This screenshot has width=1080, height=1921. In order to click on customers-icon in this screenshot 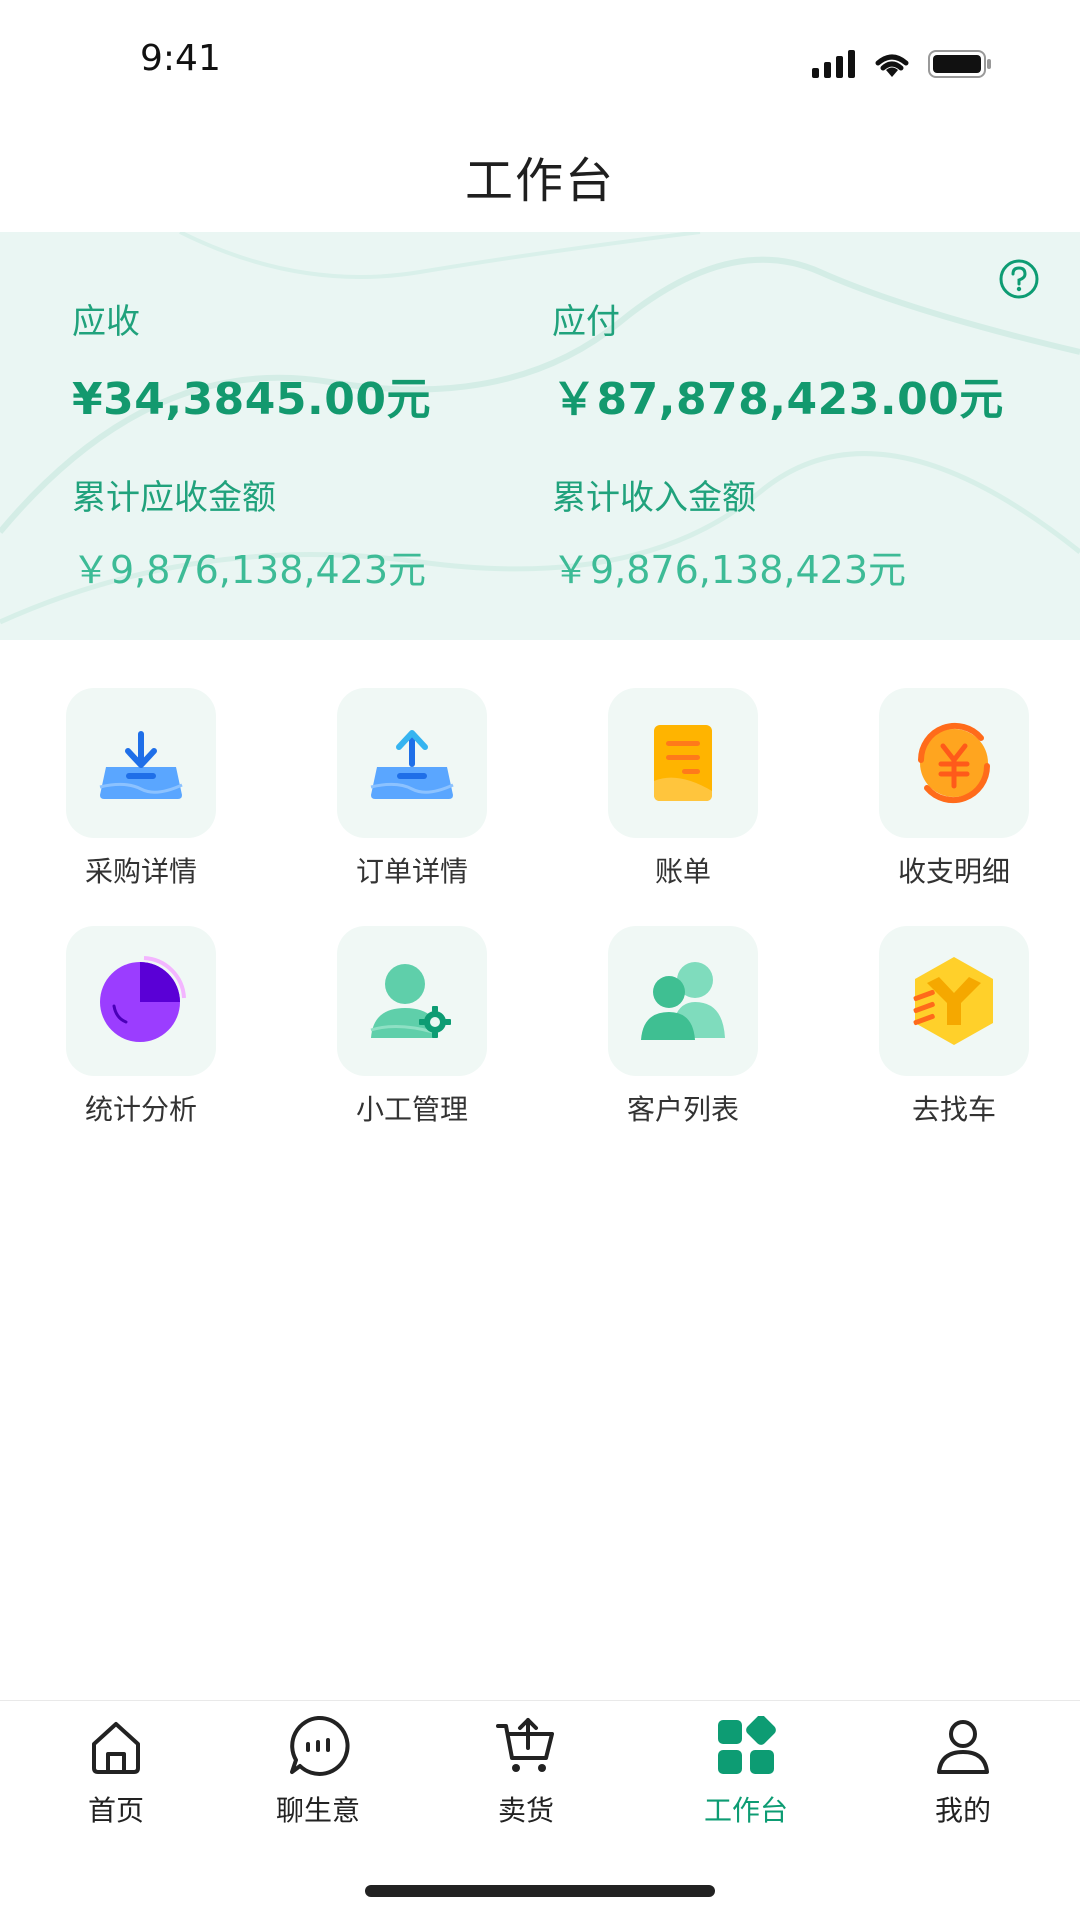, I will do `click(683, 1001)`.